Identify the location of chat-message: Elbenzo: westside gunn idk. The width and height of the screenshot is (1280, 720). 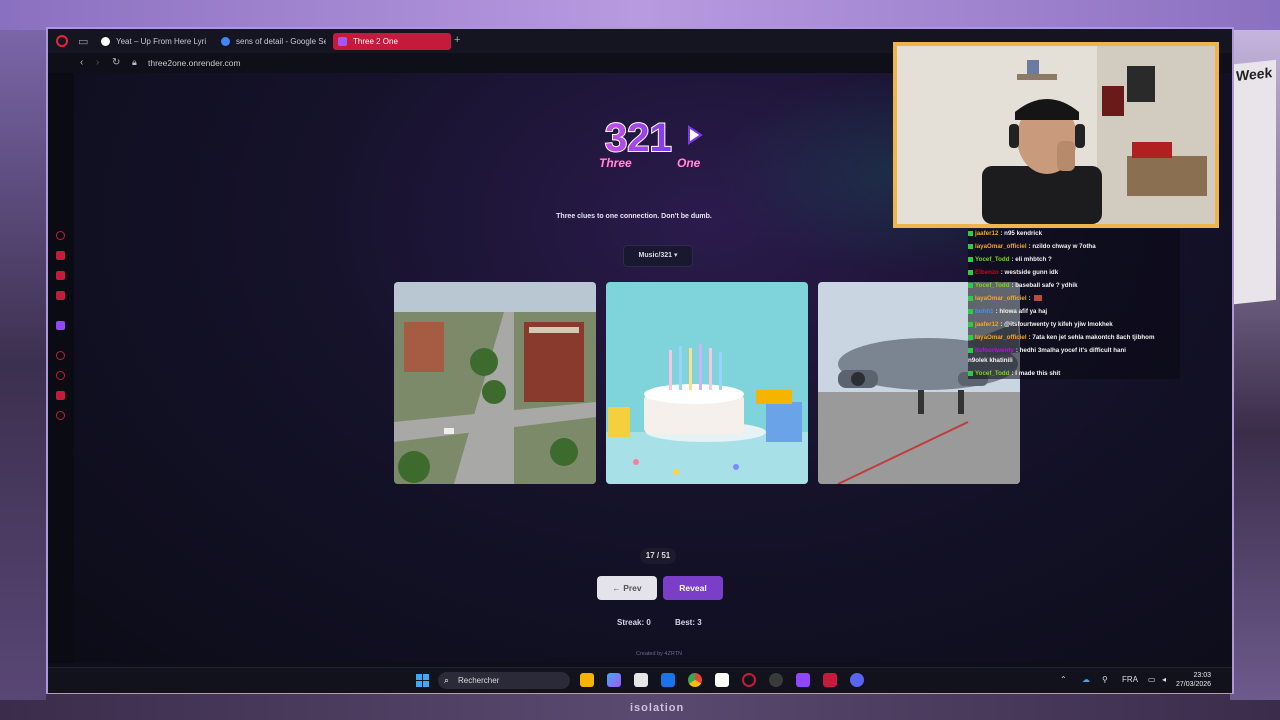
(1013, 272).